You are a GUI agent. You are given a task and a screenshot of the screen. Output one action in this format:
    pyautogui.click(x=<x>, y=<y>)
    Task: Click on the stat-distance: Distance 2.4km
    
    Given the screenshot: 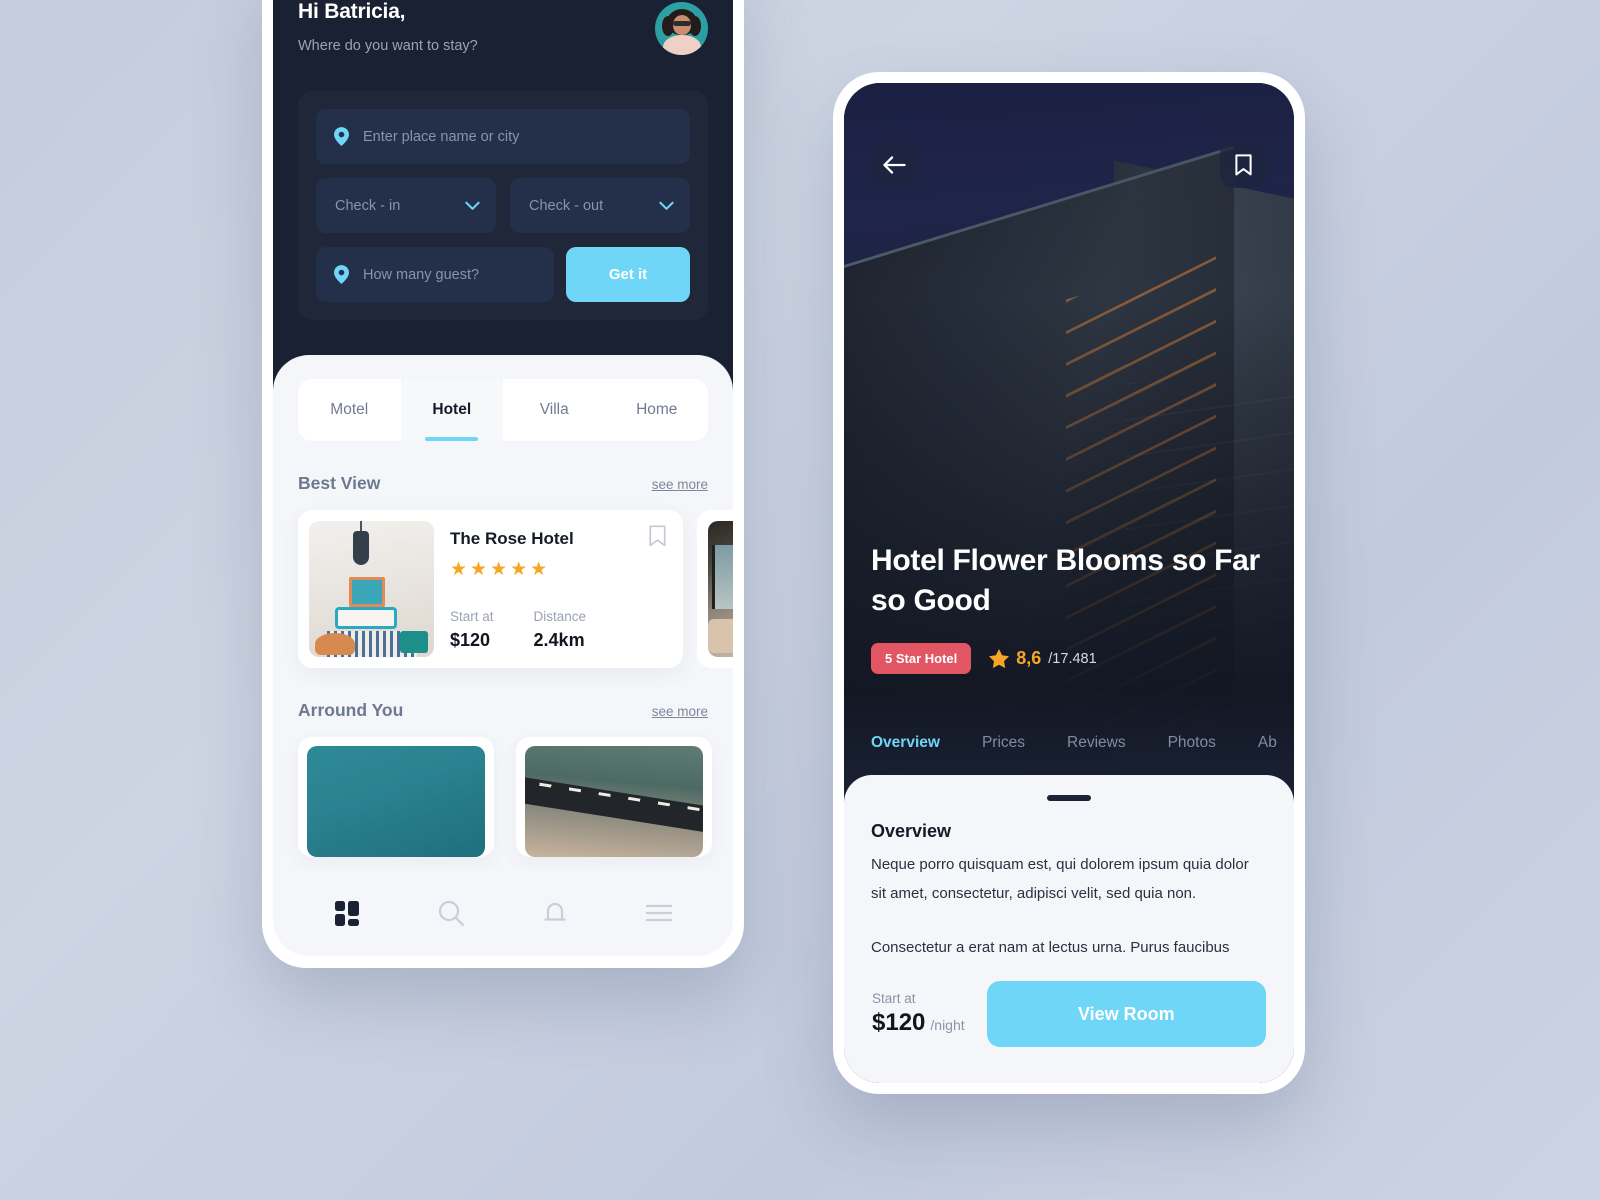 What is the action you would take?
    pyautogui.click(x=560, y=630)
    